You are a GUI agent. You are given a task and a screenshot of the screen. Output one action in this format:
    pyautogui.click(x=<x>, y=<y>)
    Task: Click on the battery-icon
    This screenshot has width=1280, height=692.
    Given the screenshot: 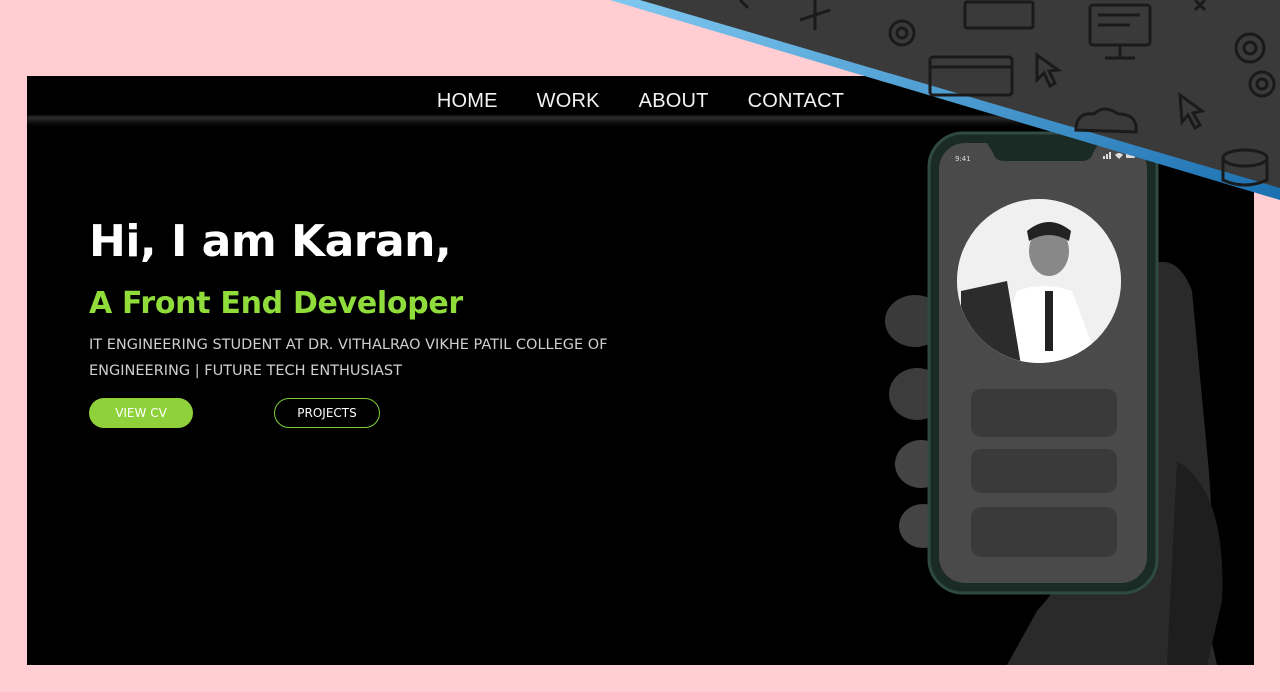 What is the action you would take?
    pyautogui.click(x=1130, y=155)
    